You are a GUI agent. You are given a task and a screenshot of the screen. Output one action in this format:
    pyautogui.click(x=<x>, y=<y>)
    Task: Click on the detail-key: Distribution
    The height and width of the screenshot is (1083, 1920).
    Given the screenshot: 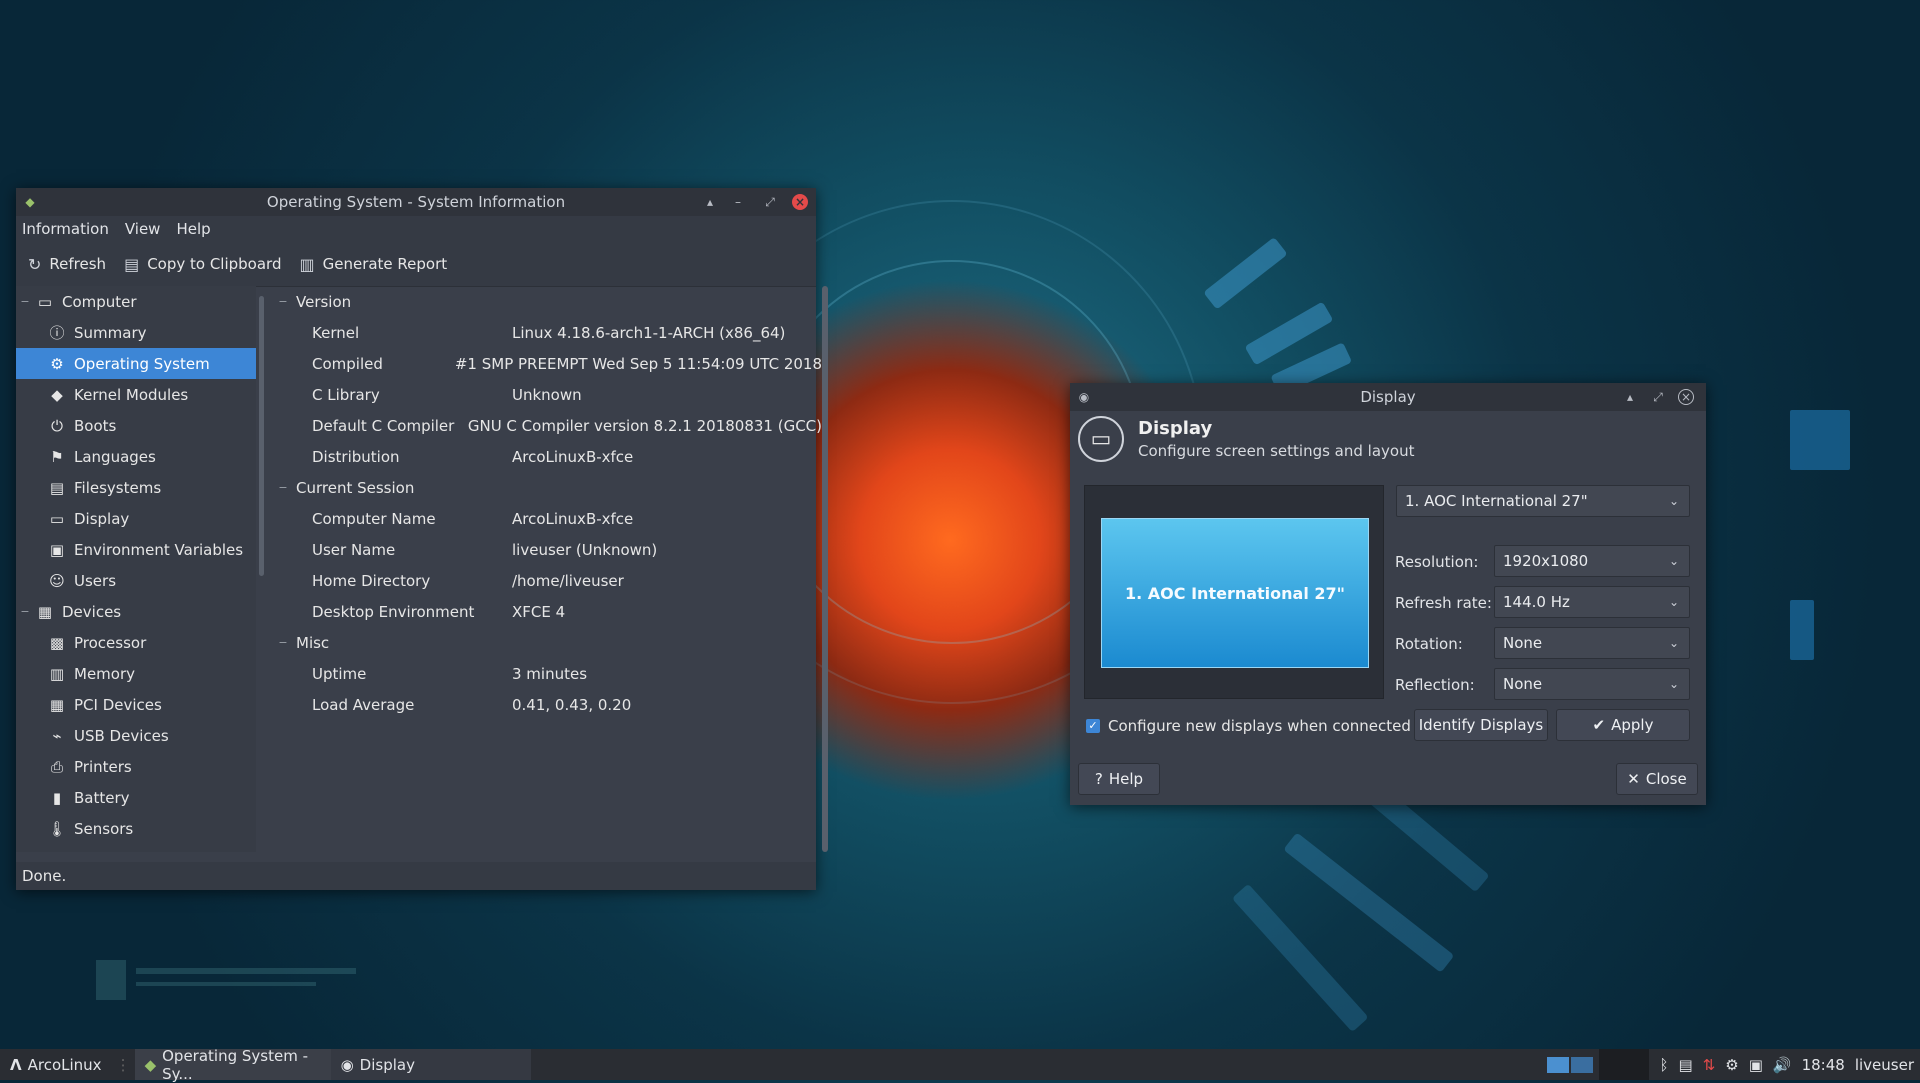 What is the action you would take?
    pyautogui.click(x=356, y=456)
    